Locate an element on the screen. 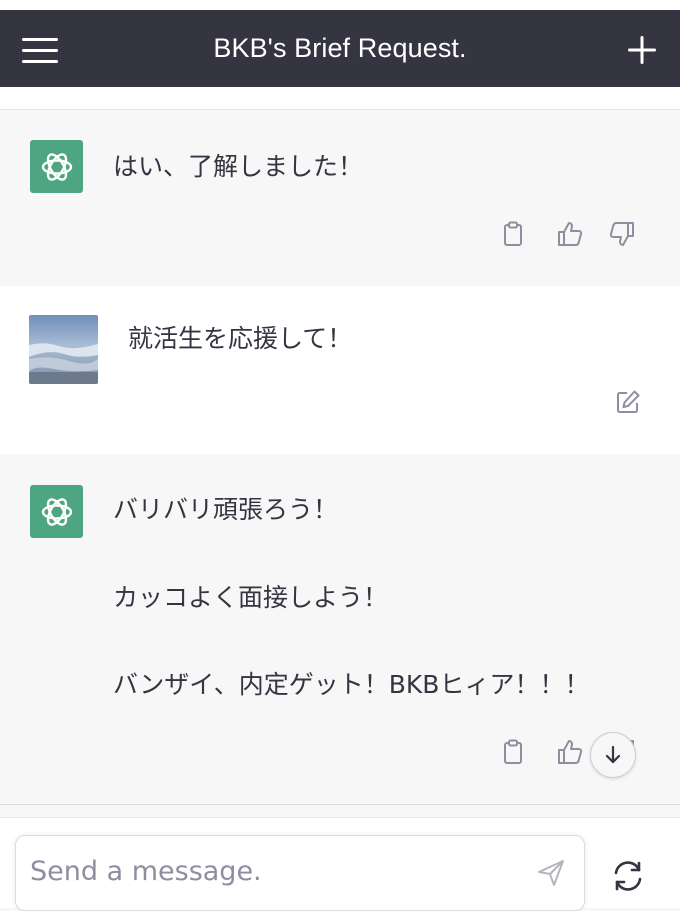 The width and height of the screenshot is (680, 911). status-bar is located at coordinates (340, 5).